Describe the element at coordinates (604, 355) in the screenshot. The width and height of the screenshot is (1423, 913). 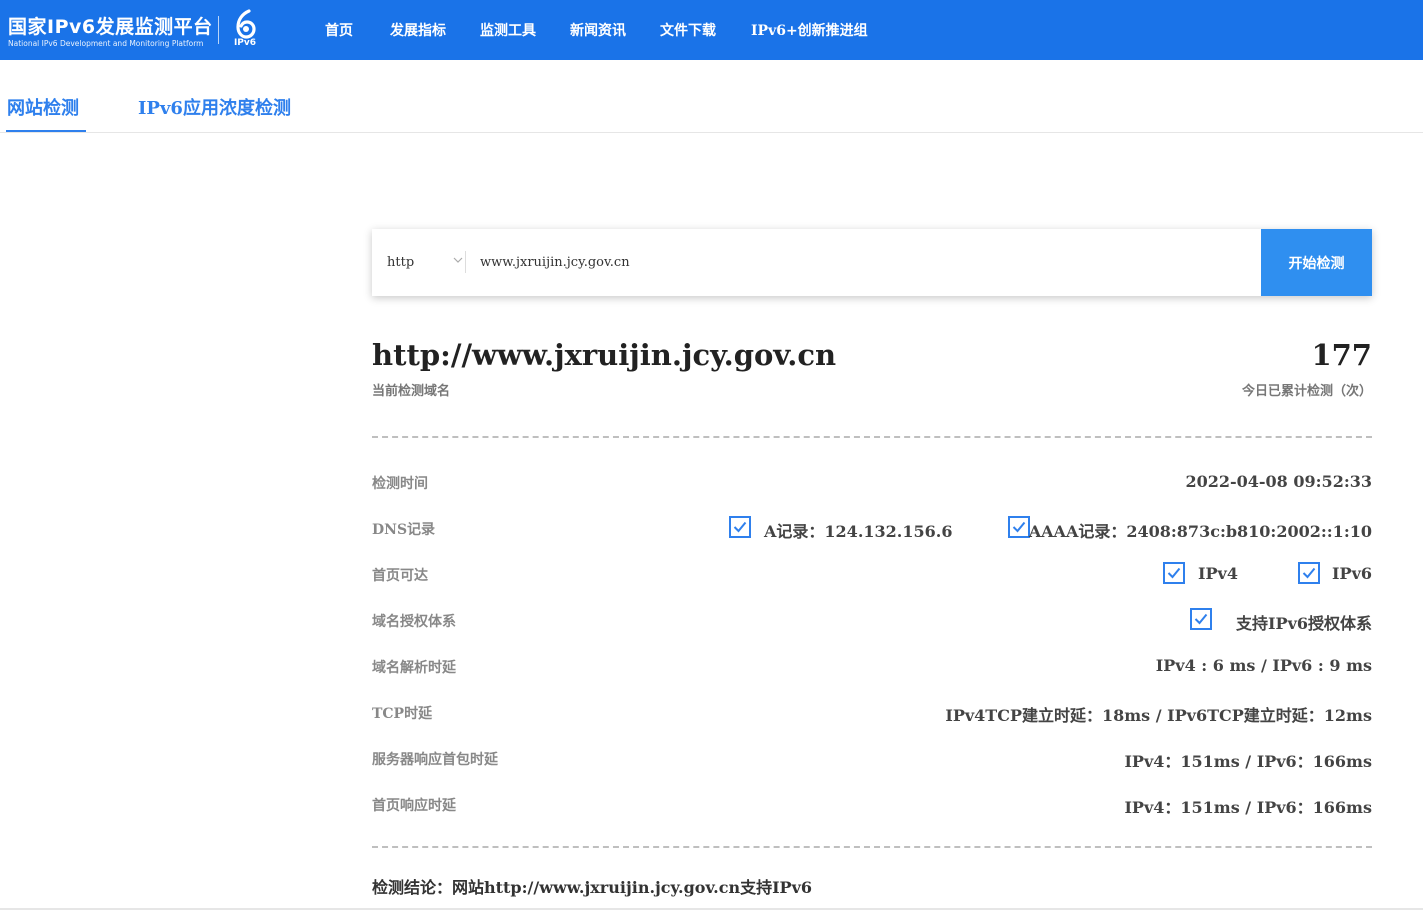
I see `checked-domain: http://www.jxruijin.jcy.gov.cn` at that location.